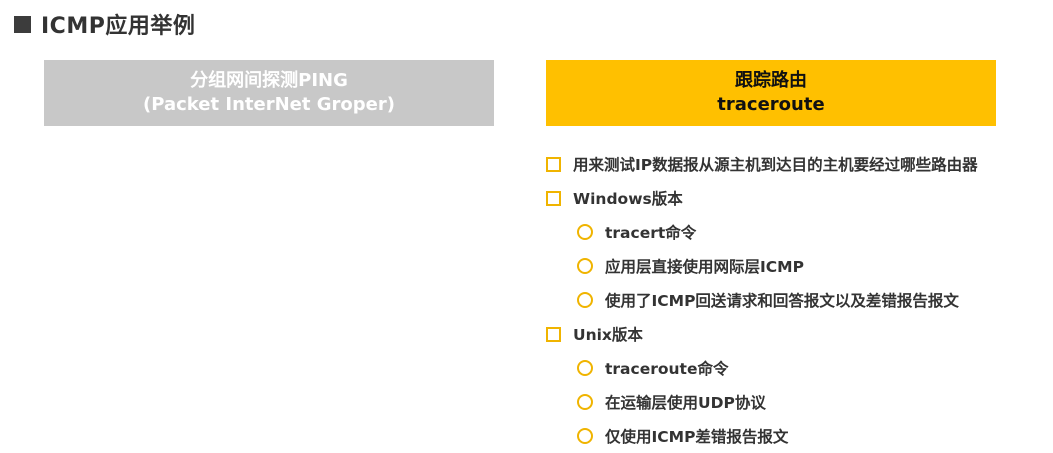 The image size is (1053, 453). I want to click on ping-header-box: 分组网间探测PING (Packet InterNet Groper), so click(269, 93).